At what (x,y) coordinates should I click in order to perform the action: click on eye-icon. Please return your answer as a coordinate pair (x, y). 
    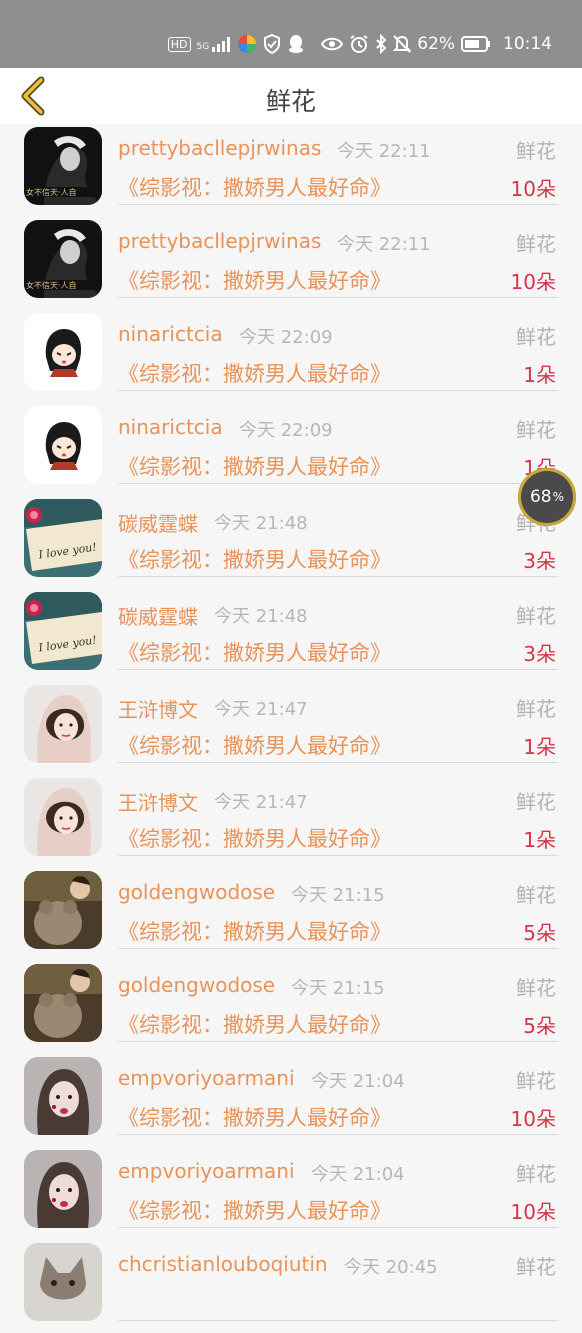
    Looking at the image, I should click on (332, 44).